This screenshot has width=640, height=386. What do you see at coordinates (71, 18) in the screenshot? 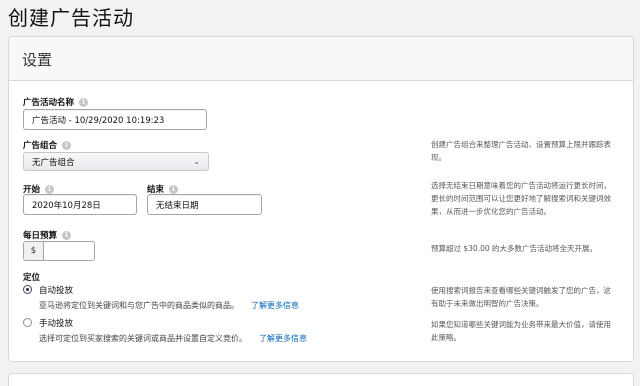
I see `page-title: 创建广告活动` at bounding box center [71, 18].